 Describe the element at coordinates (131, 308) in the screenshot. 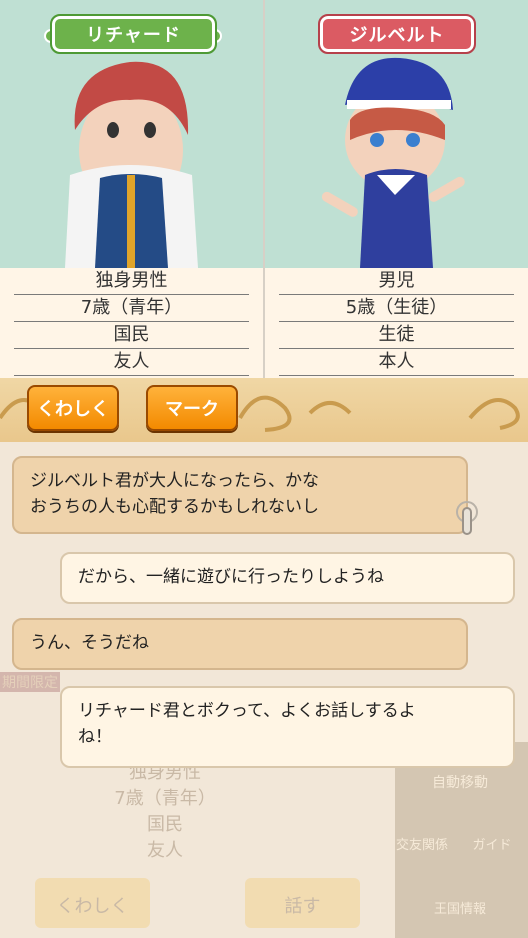

I see `left-info-age: 7歳（青年）` at that location.